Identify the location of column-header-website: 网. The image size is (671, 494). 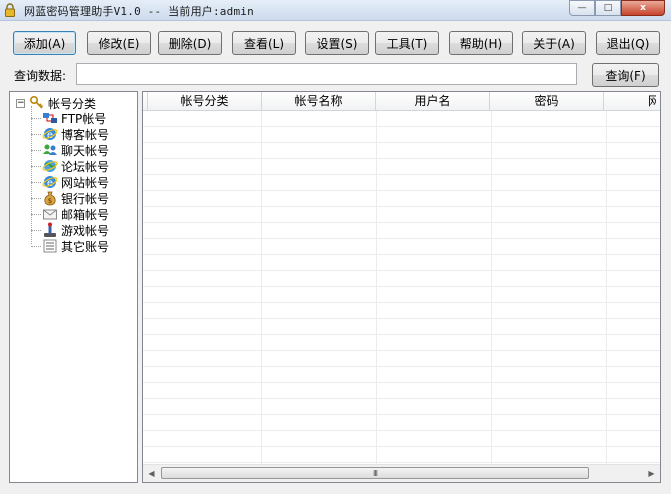
(630, 101).